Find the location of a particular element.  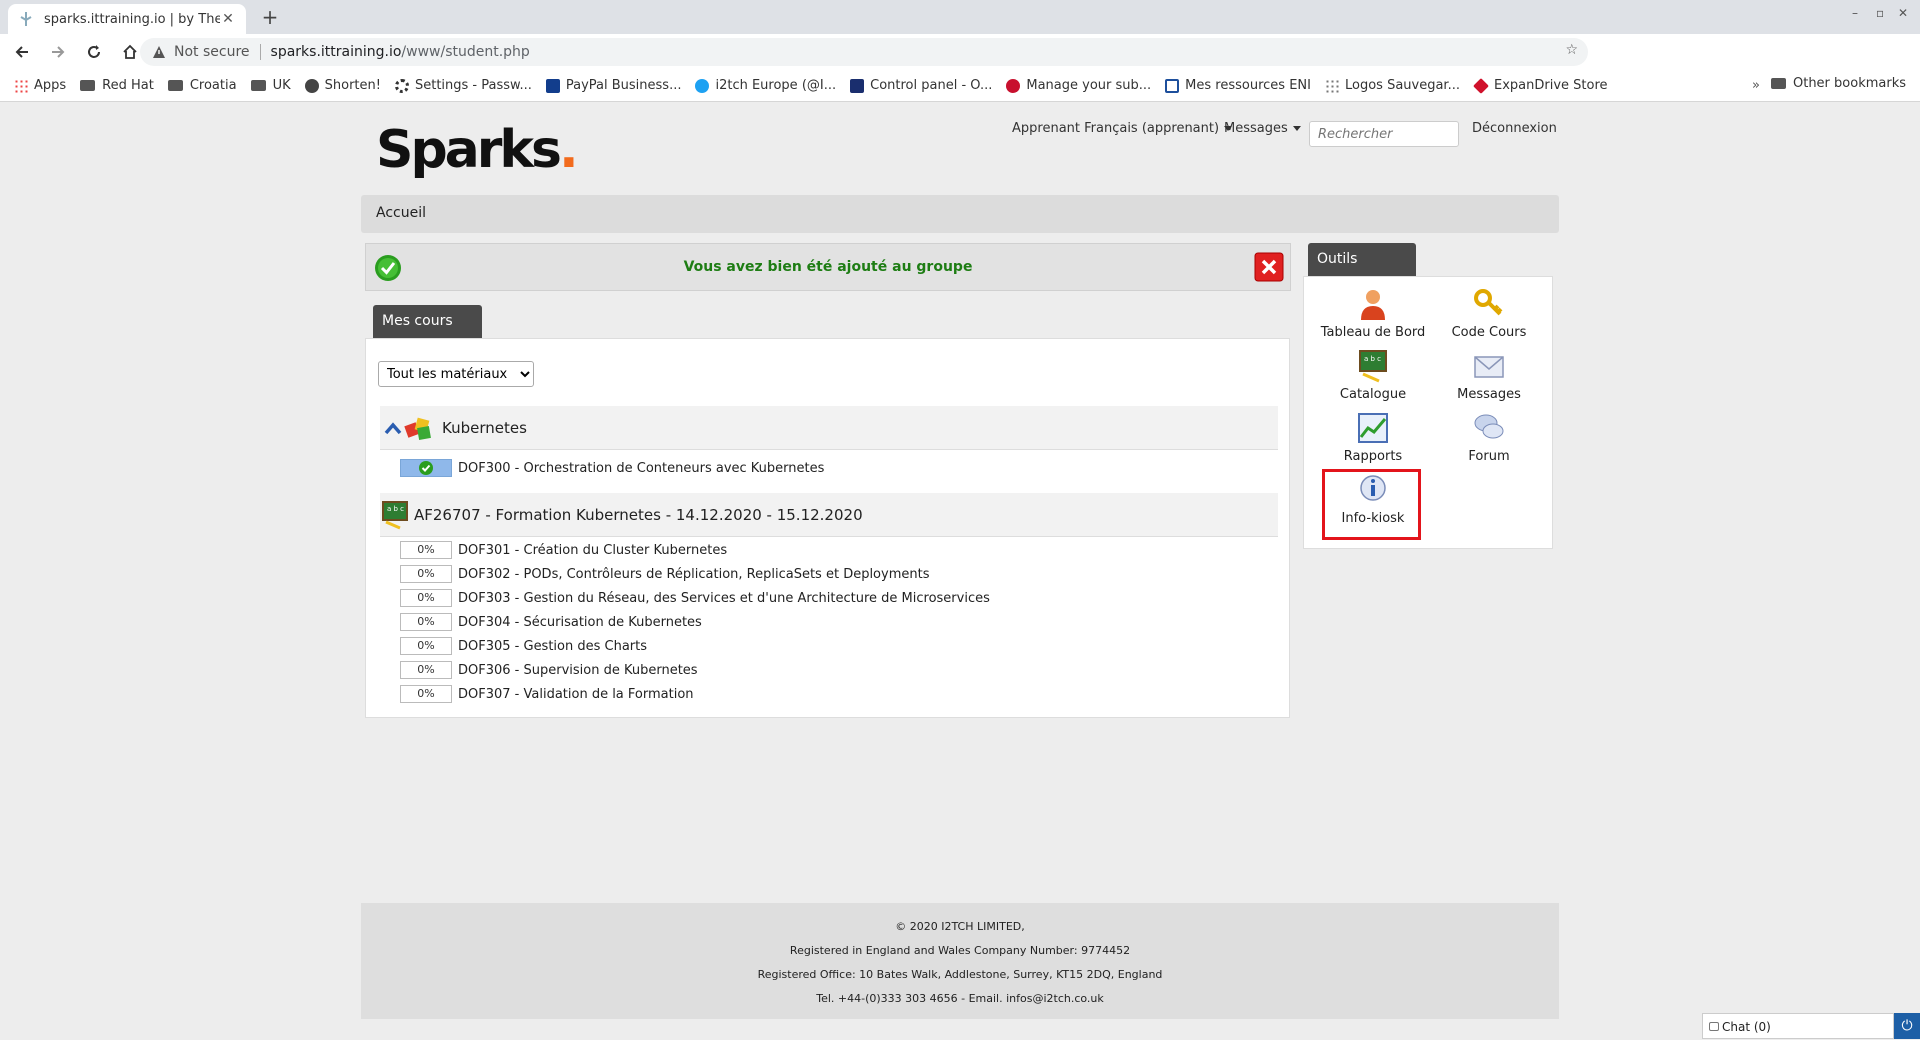

breadcrumb: Accueil is located at coordinates (960, 214).